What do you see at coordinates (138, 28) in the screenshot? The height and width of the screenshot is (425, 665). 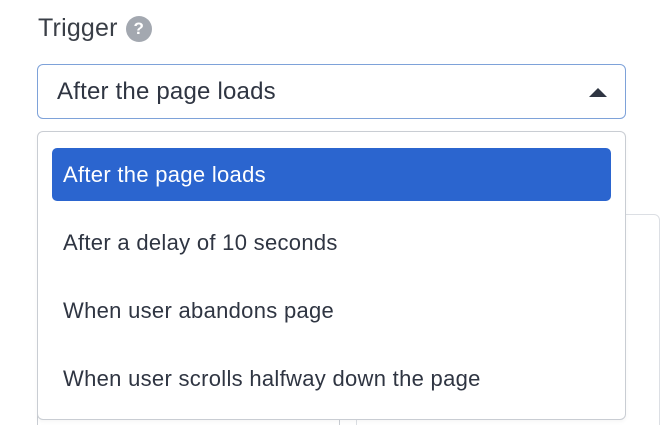 I see `question-circle-icon: ?` at bounding box center [138, 28].